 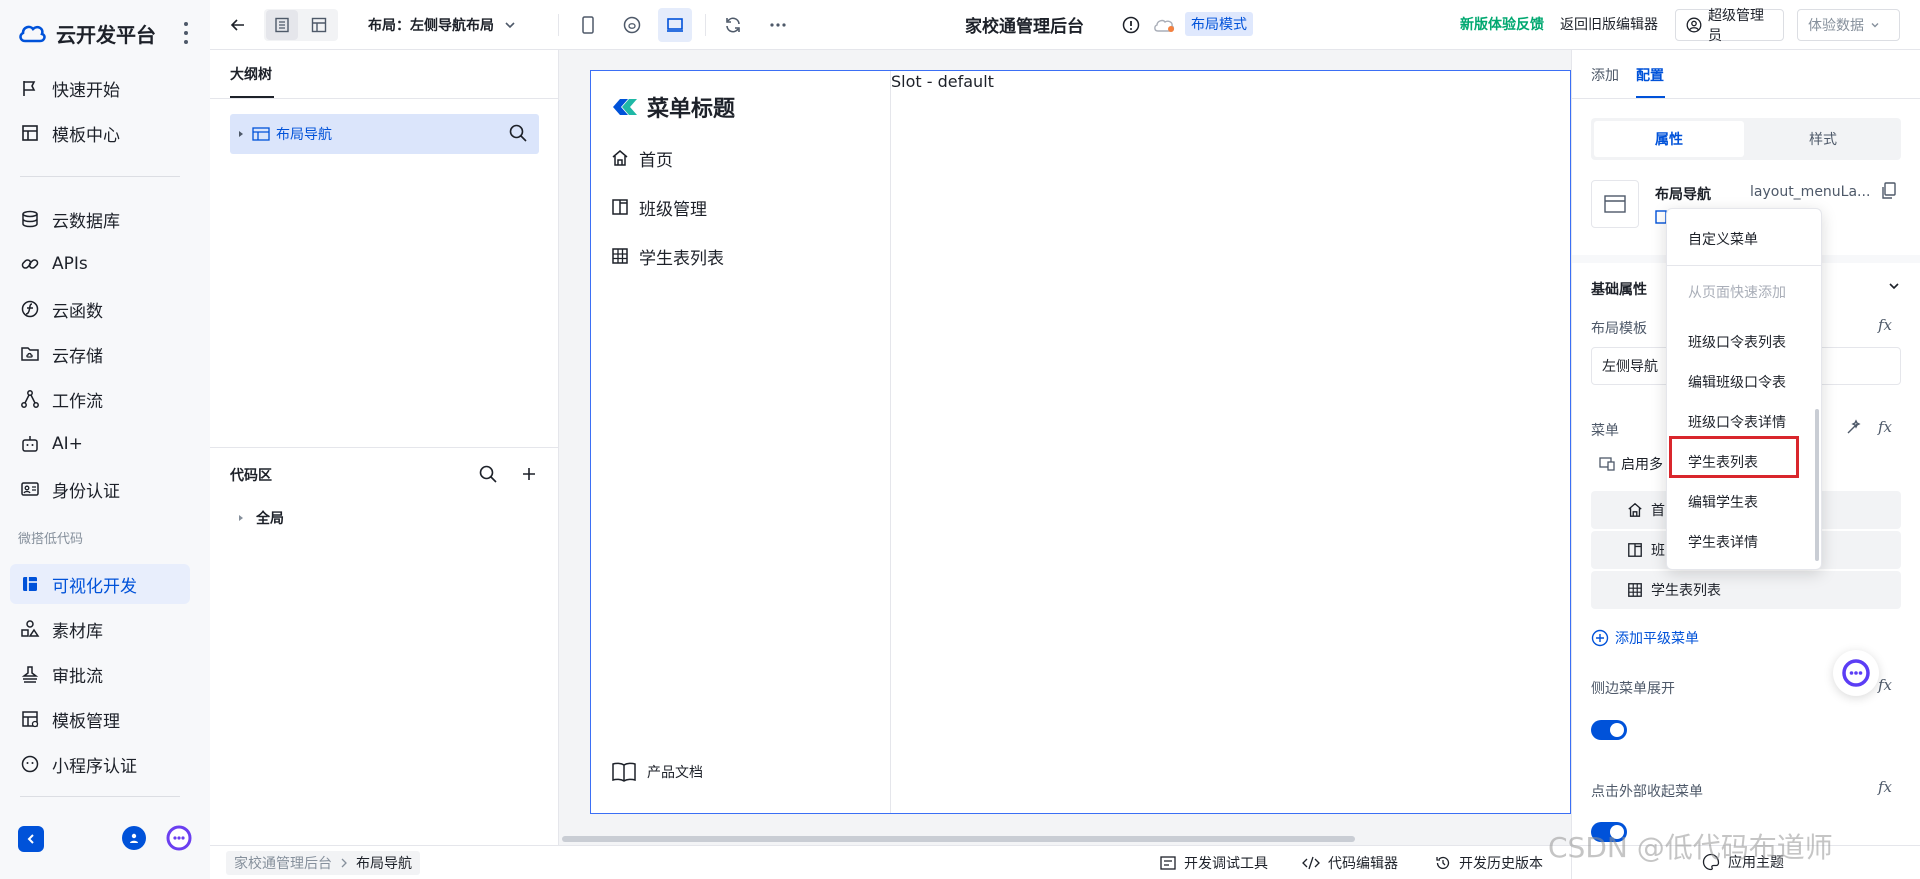 What do you see at coordinates (384, 134) in the screenshot?
I see `tree-node-layout-nav: 布局导航` at bounding box center [384, 134].